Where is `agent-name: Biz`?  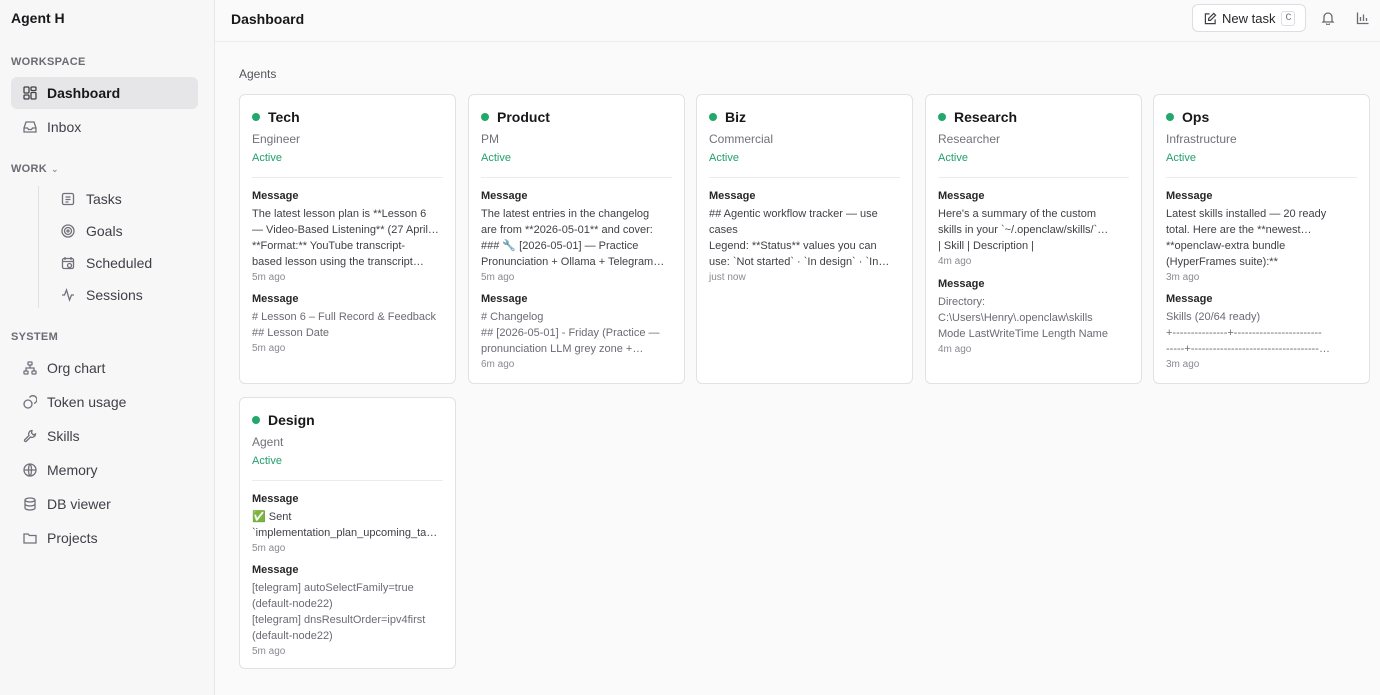
agent-name: Biz is located at coordinates (735, 117).